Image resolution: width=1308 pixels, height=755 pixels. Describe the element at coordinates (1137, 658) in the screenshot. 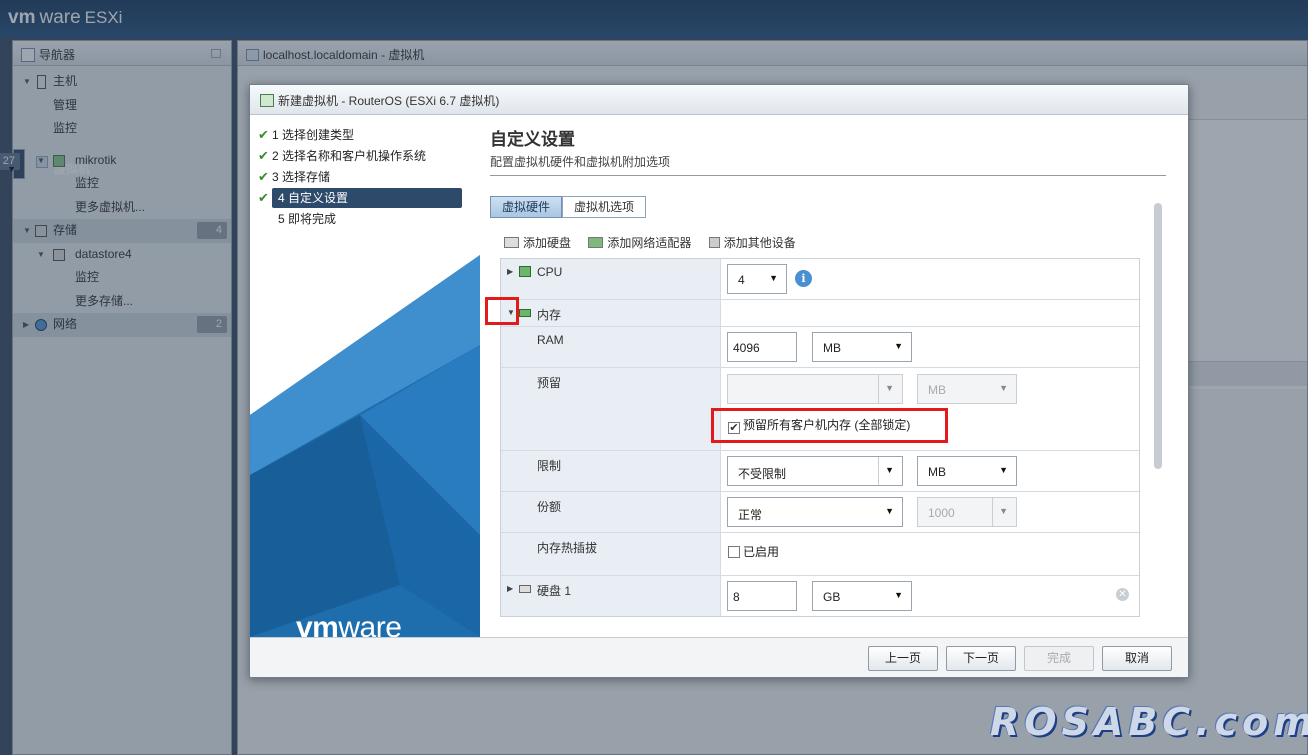

I see `cancel-button: 取消` at that location.